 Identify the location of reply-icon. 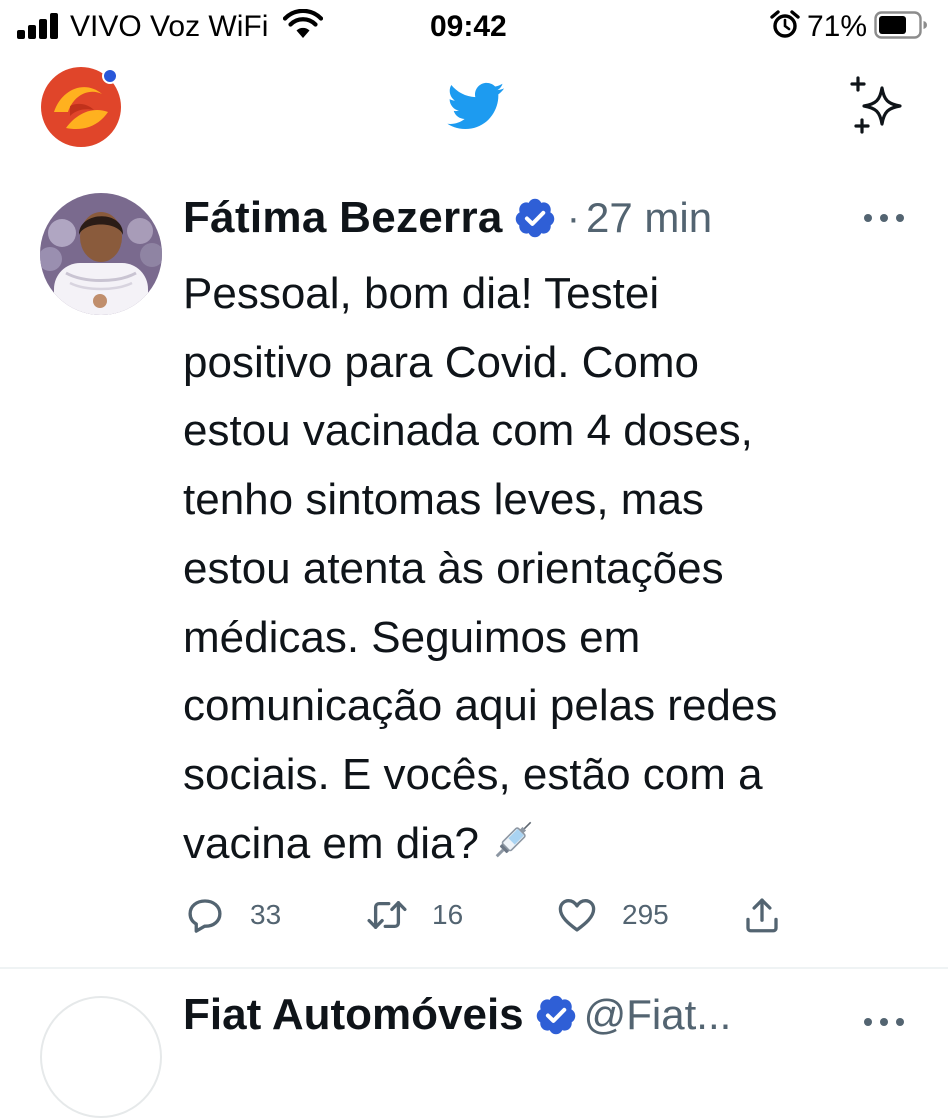
(205, 916).